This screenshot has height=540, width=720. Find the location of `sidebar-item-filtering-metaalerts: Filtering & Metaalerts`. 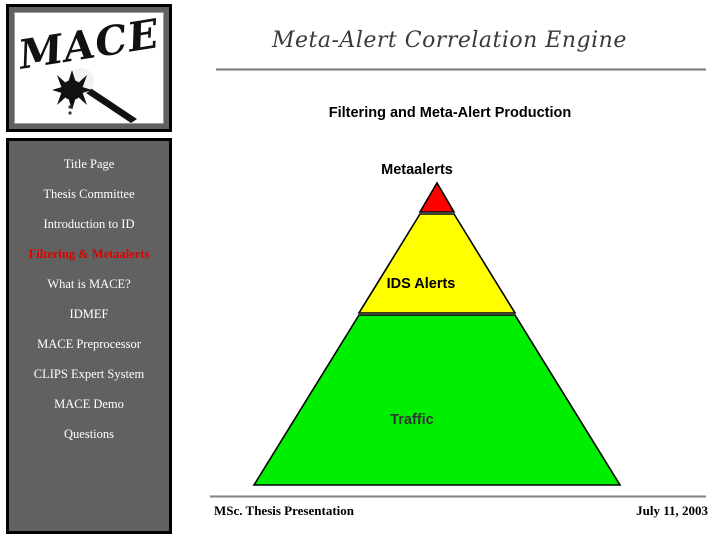

sidebar-item-filtering-metaalerts: Filtering & Metaalerts is located at coordinates (89, 262).